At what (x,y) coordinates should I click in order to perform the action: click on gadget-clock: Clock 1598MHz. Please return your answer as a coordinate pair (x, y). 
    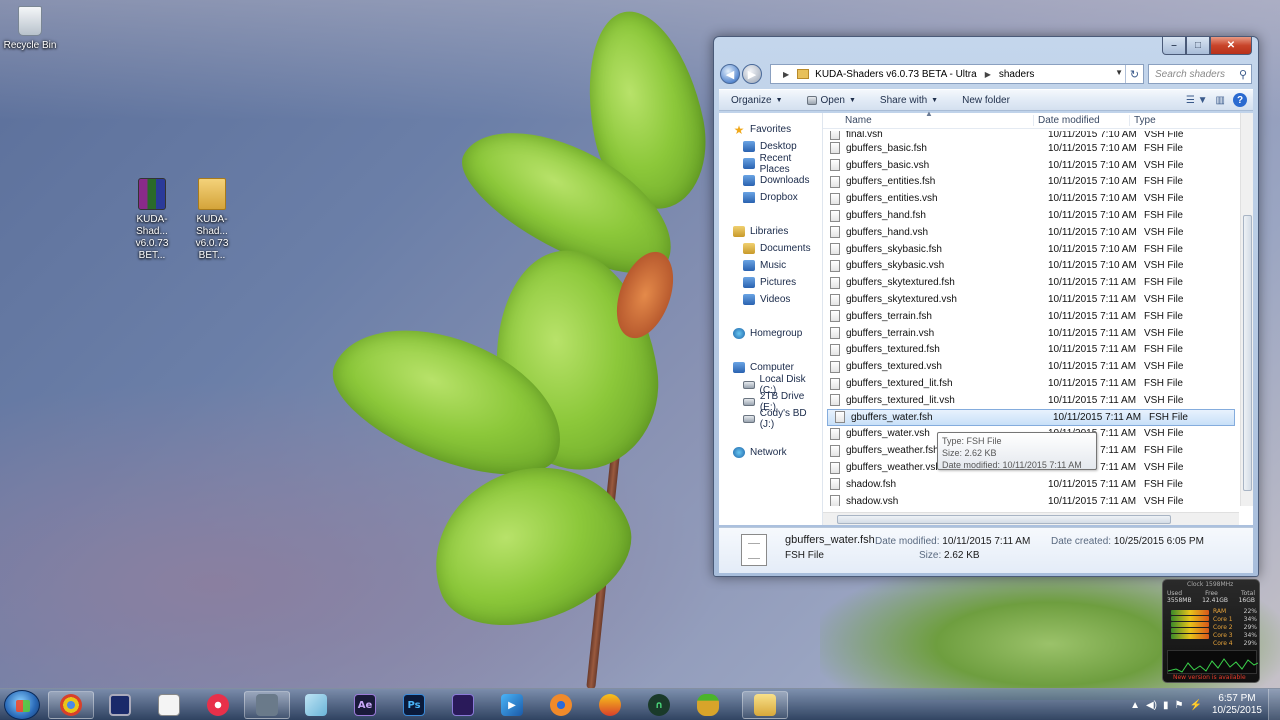
    Looking at the image, I should click on (1210, 584).